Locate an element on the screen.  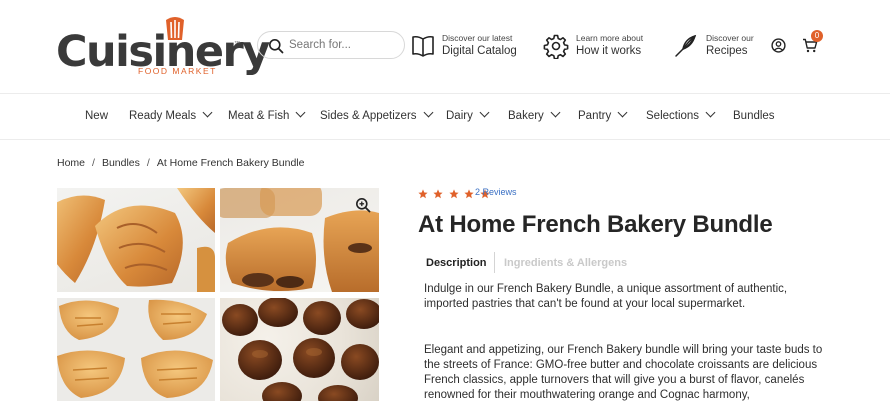
nav-item-bakery: Bakery is located at coordinates (534, 114).